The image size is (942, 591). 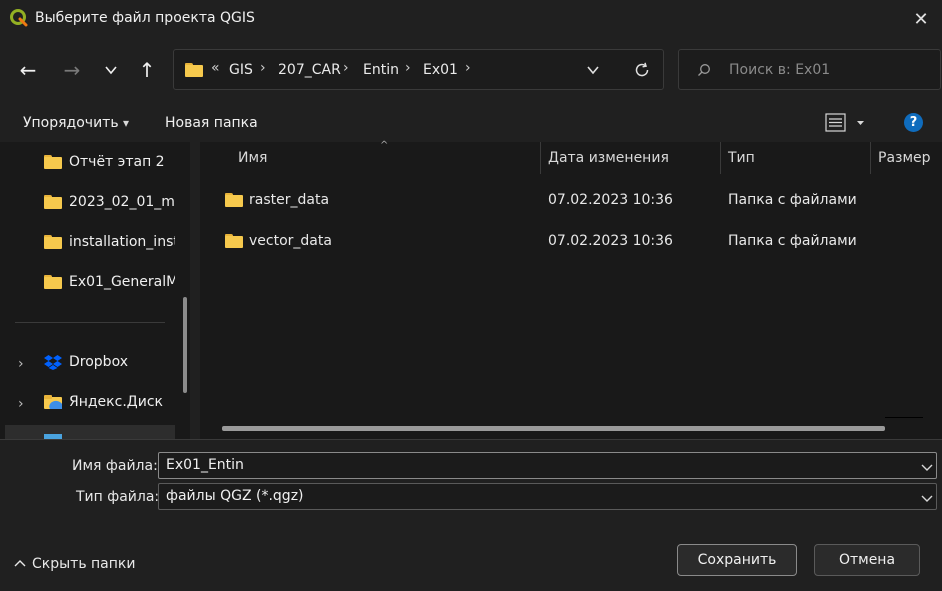 What do you see at coordinates (28, 70) in the screenshot?
I see `back-button: ←` at bounding box center [28, 70].